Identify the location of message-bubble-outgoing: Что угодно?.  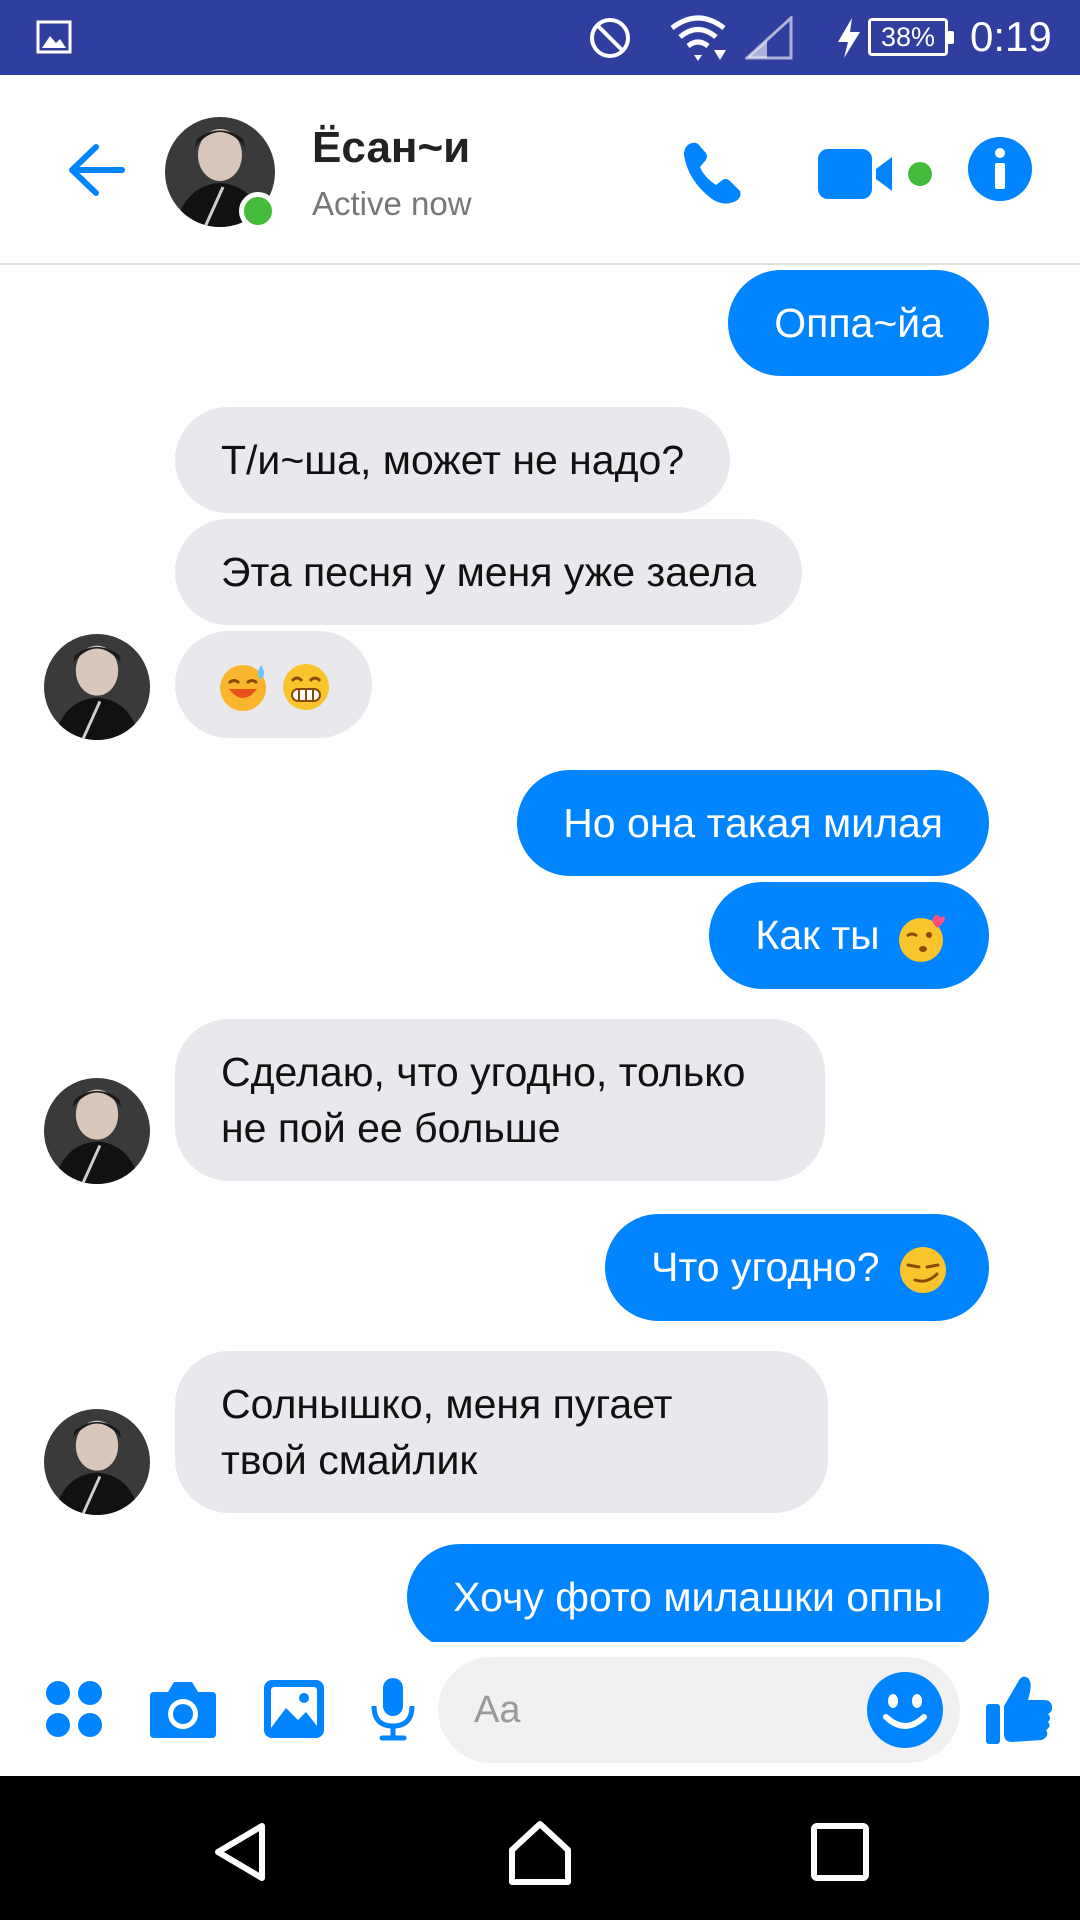
(797, 1268).